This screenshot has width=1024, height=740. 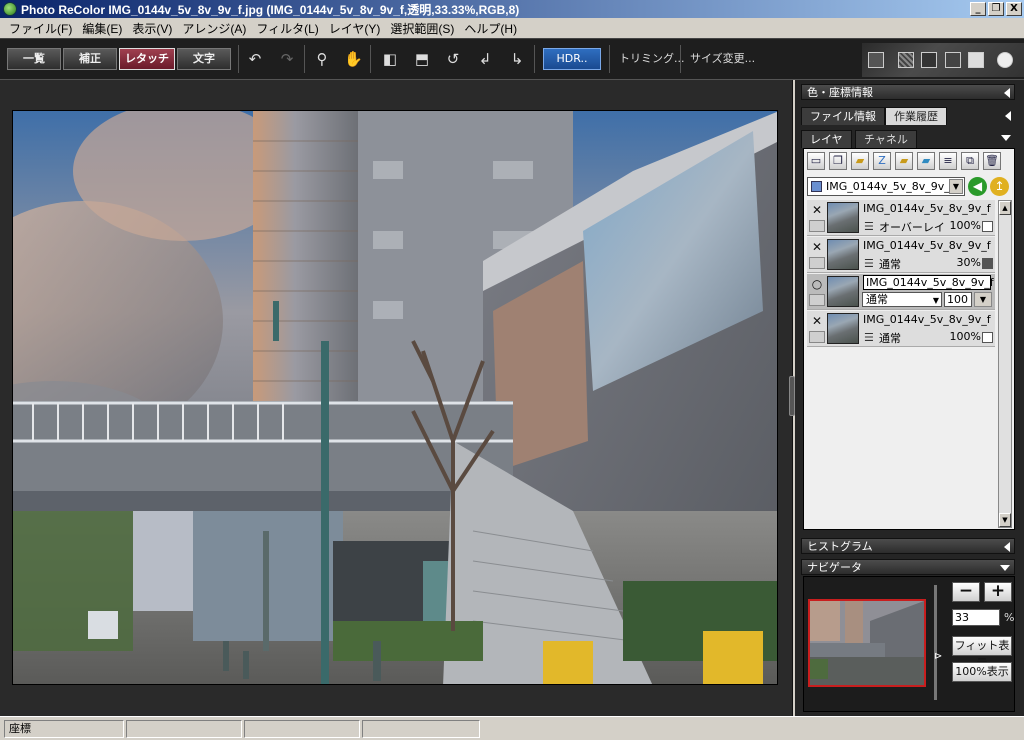 What do you see at coordinates (876, 60) in the screenshot?
I see `single-view-icon` at bounding box center [876, 60].